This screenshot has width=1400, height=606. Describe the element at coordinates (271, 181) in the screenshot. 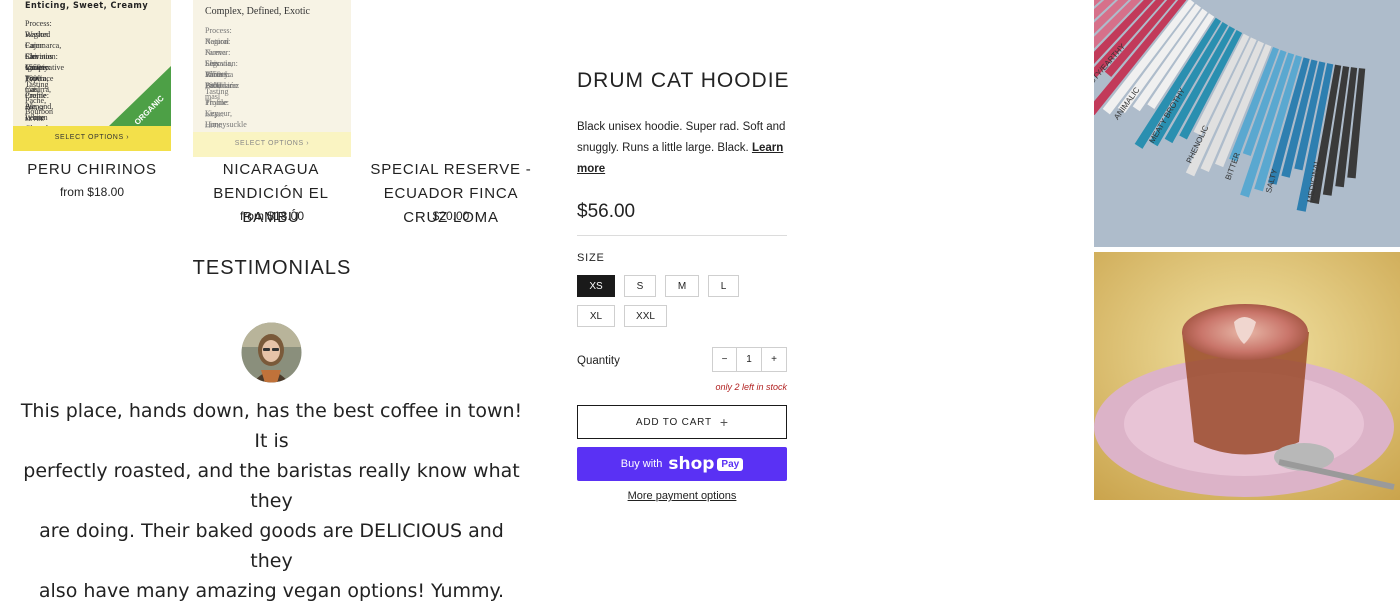

I see `product-title-line: NICARAGUA BENDICIÓN EL` at that location.